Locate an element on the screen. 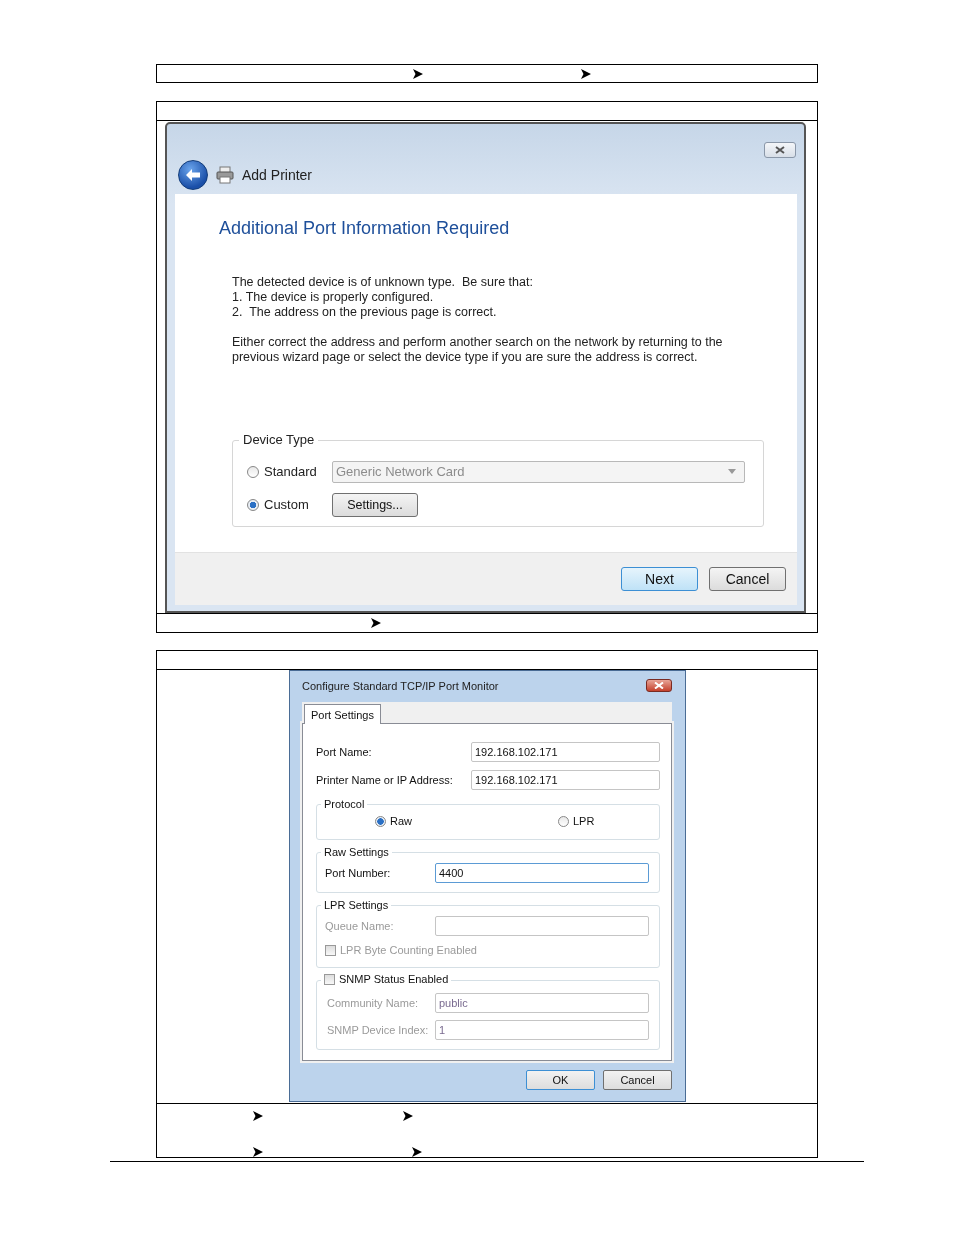 The image size is (954, 1235). input-field: 1 is located at coordinates (542, 1029).